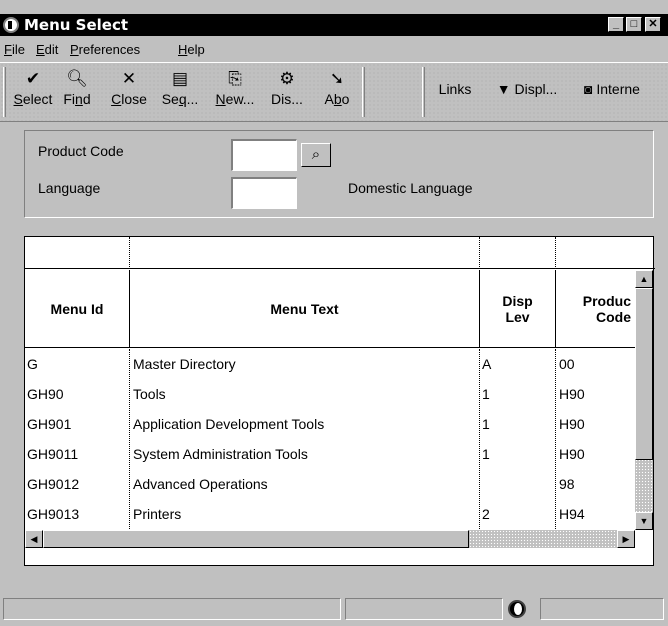 The width and height of the screenshot is (668, 626). I want to click on find-button: 🔍︎ Find, so click(77, 93).